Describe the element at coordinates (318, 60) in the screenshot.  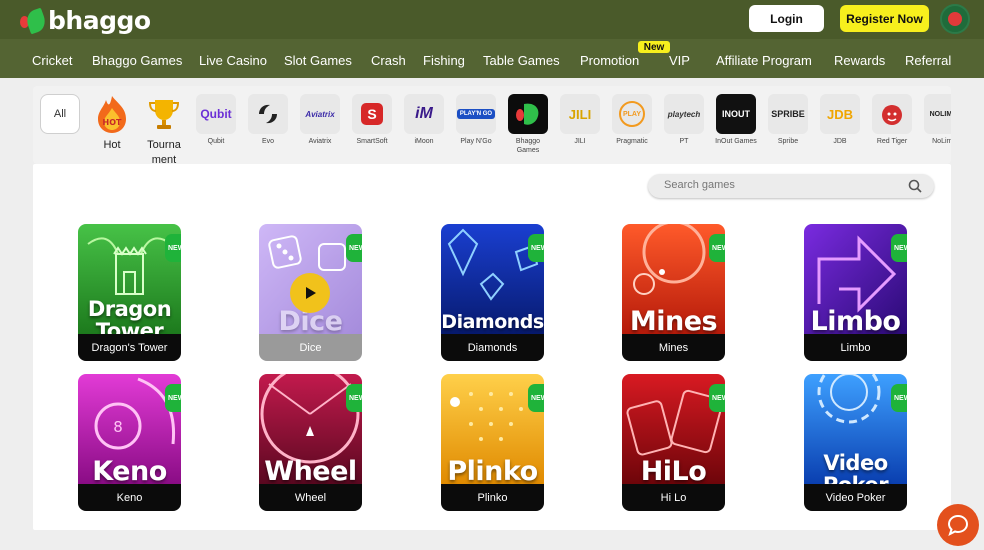
I see `nav-item-slot-games: Slot Games` at that location.